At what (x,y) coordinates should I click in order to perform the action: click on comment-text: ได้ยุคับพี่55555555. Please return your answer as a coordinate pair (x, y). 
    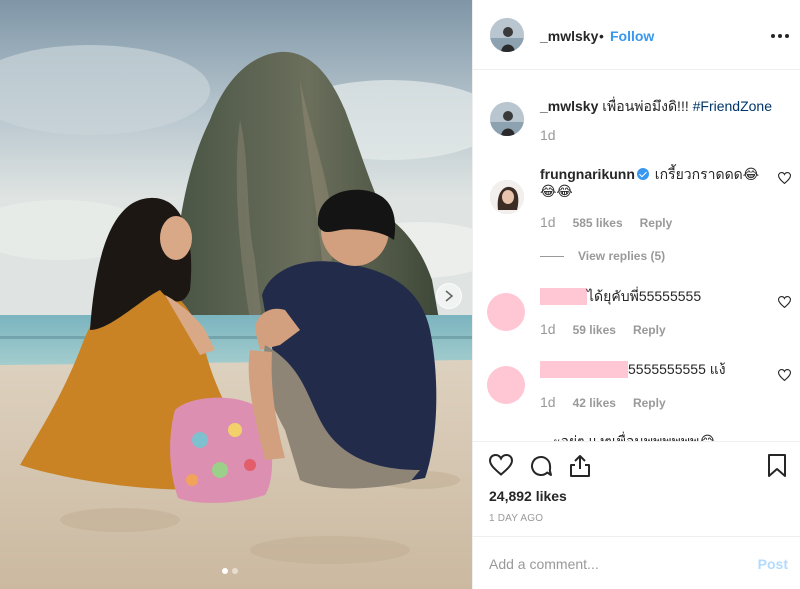
    Looking at the image, I should click on (620, 296).